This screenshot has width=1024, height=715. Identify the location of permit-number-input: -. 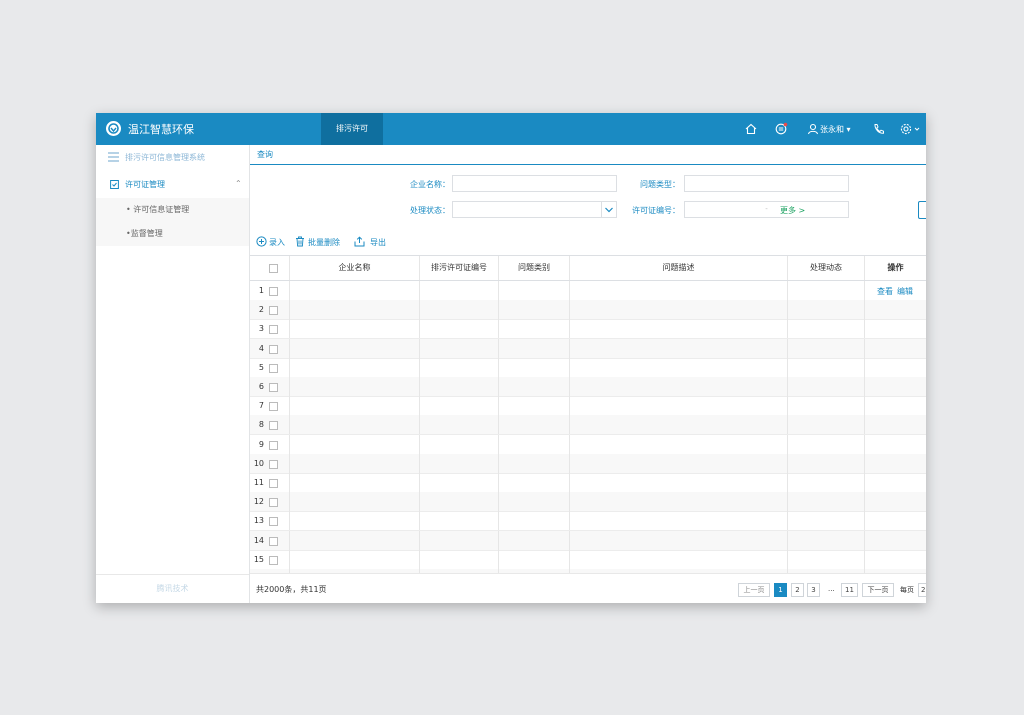
(766, 209).